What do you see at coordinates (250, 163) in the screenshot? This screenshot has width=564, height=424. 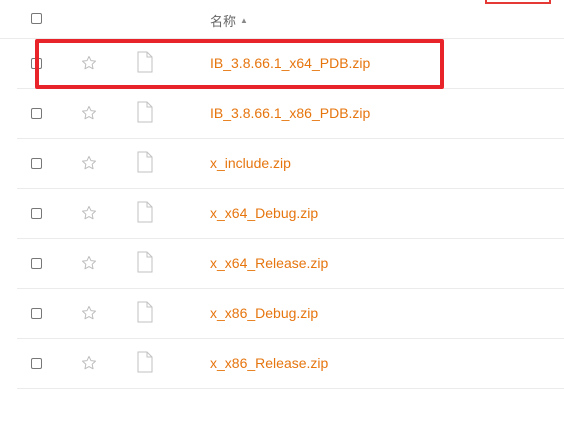 I see `file-name-link: x_include.zip` at bounding box center [250, 163].